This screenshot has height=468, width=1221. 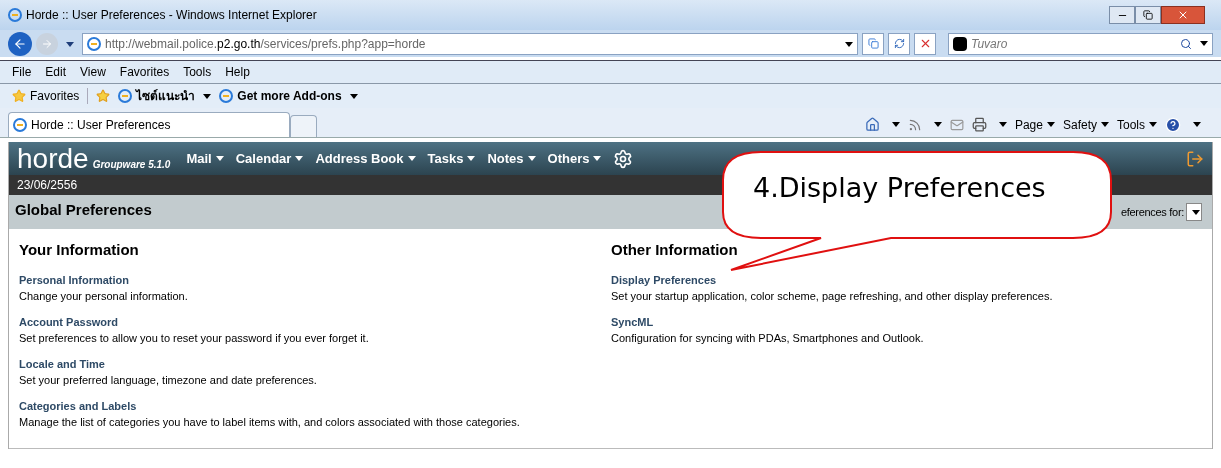 What do you see at coordinates (56, 72) in the screenshot?
I see `menu-item: Edit` at bounding box center [56, 72].